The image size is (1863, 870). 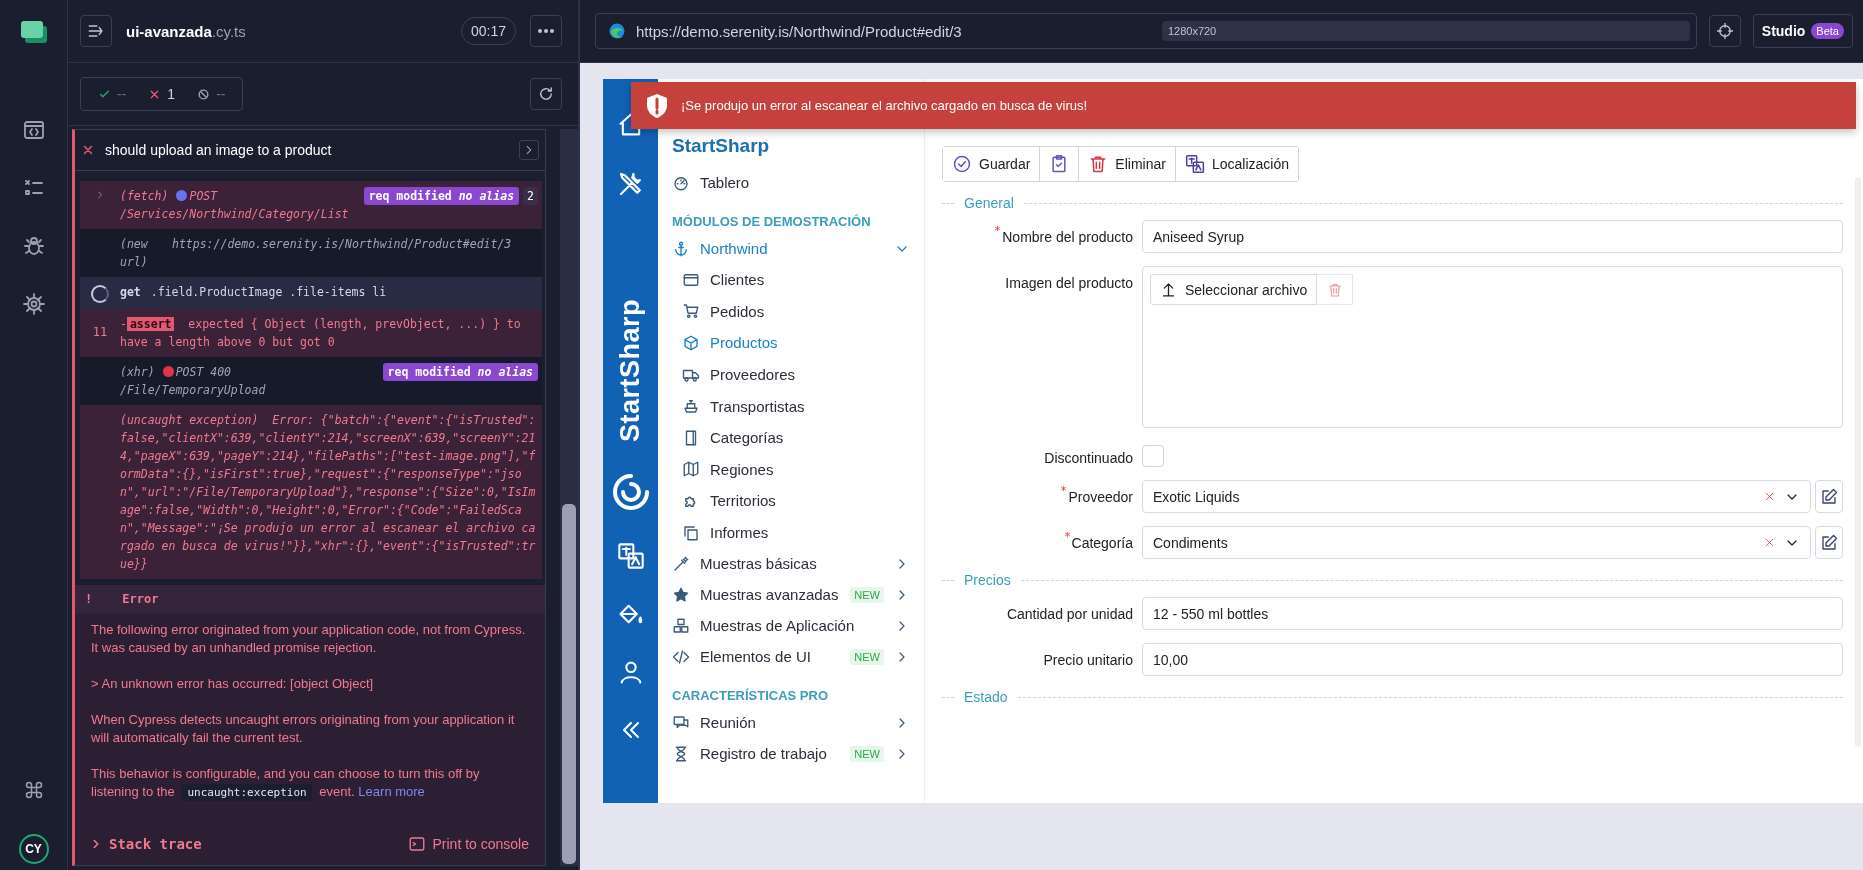 What do you see at coordinates (884, 105) in the screenshot?
I see `toast-message: ¡Se produjo un error al escanear el archivo cargado en busca de virus!` at bounding box center [884, 105].